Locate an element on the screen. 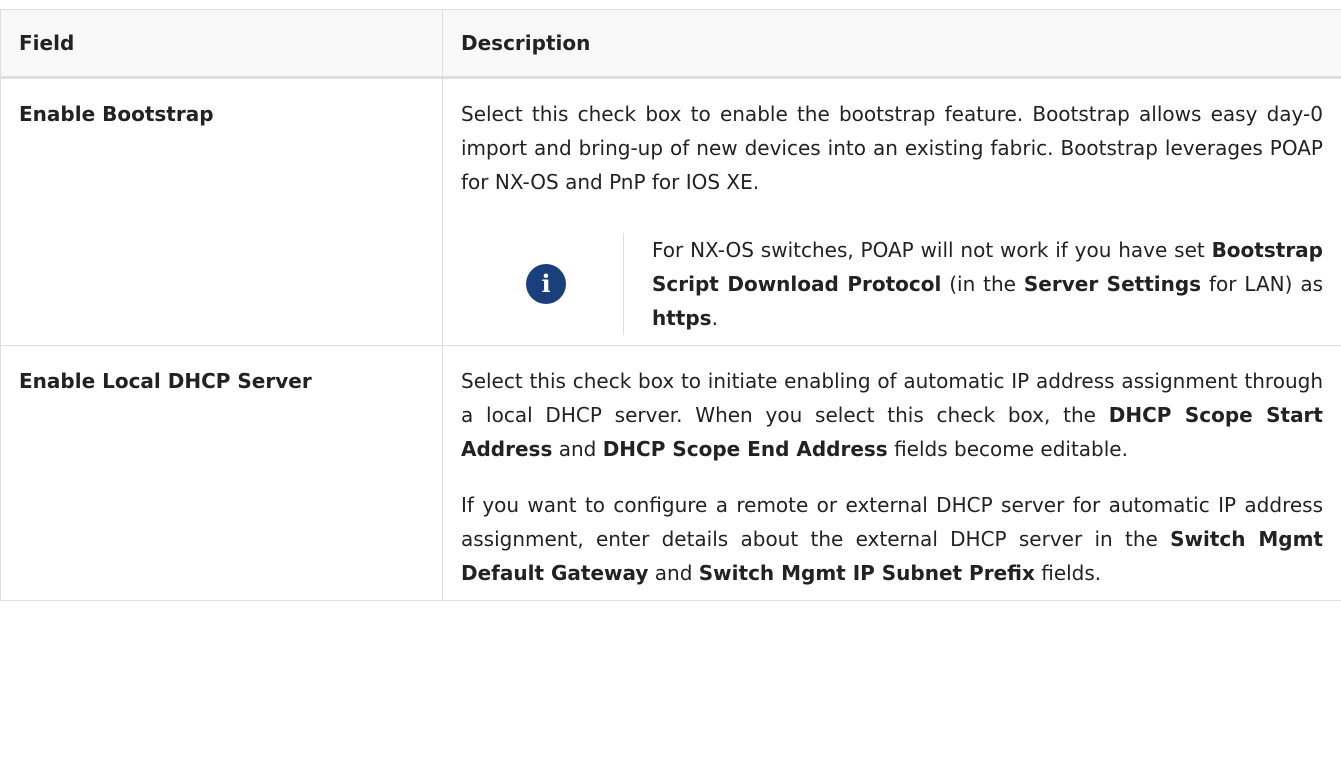 Image resolution: width=1341 pixels, height=772 pixels. paragraph-text: fields become editable. is located at coordinates (1007, 449).